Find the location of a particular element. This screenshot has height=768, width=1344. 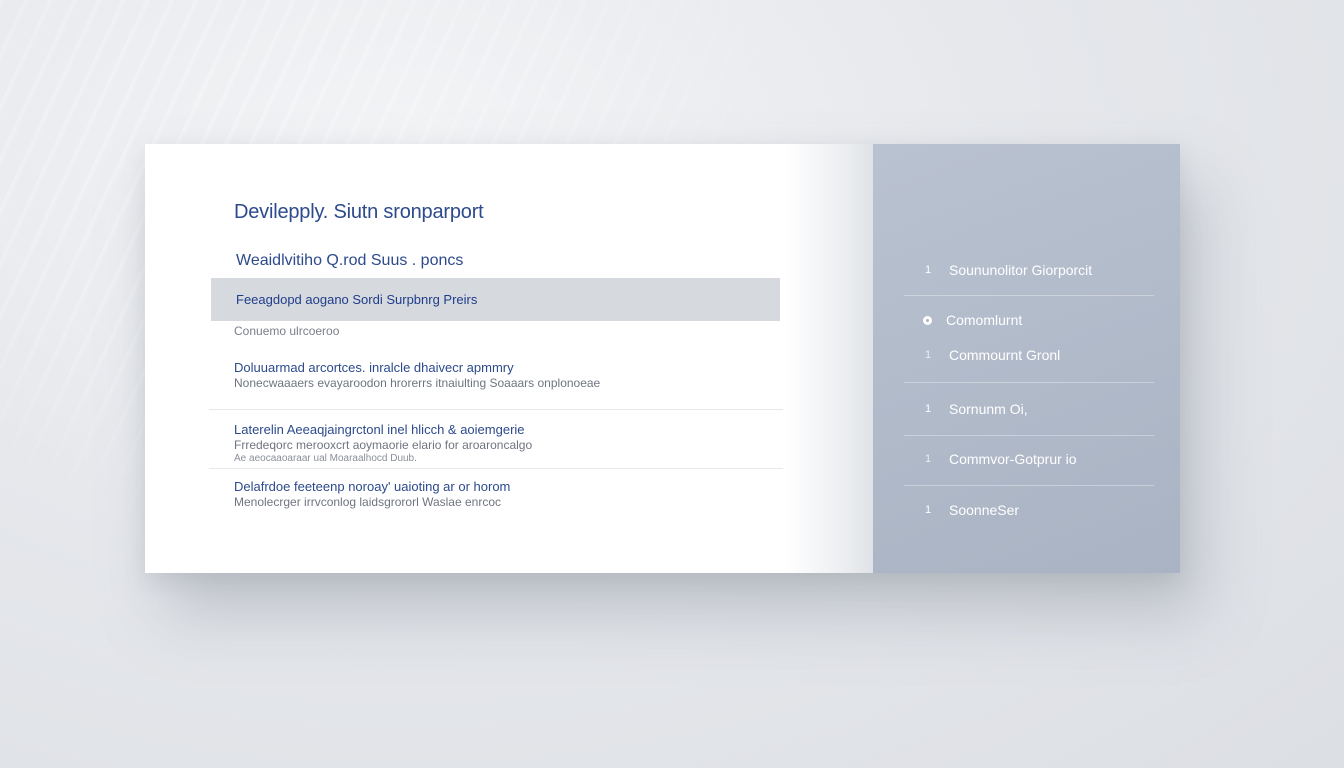

section-heading: Weaidlvitiho Q.rod Suus . poncs is located at coordinates (350, 260).